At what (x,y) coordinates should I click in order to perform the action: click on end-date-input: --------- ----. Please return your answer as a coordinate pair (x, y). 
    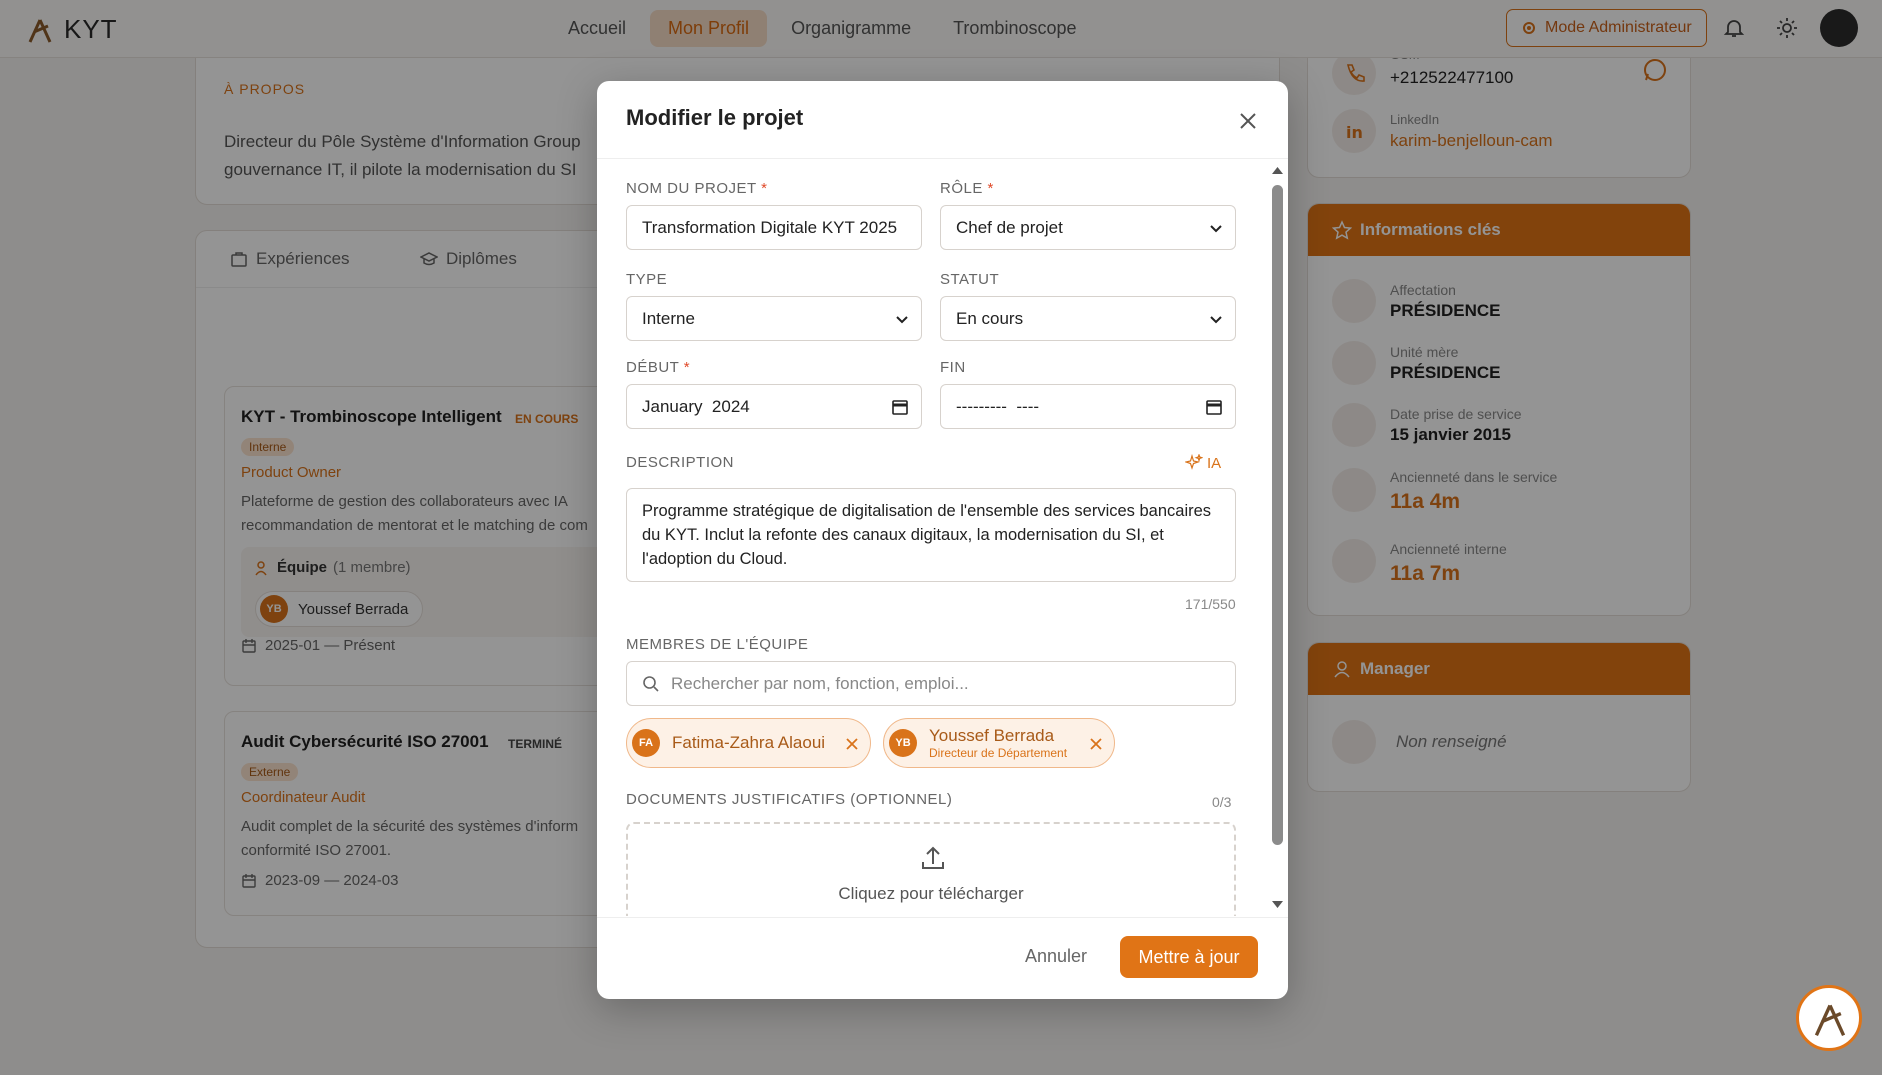
    Looking at the image, I should click on (1088, 406).